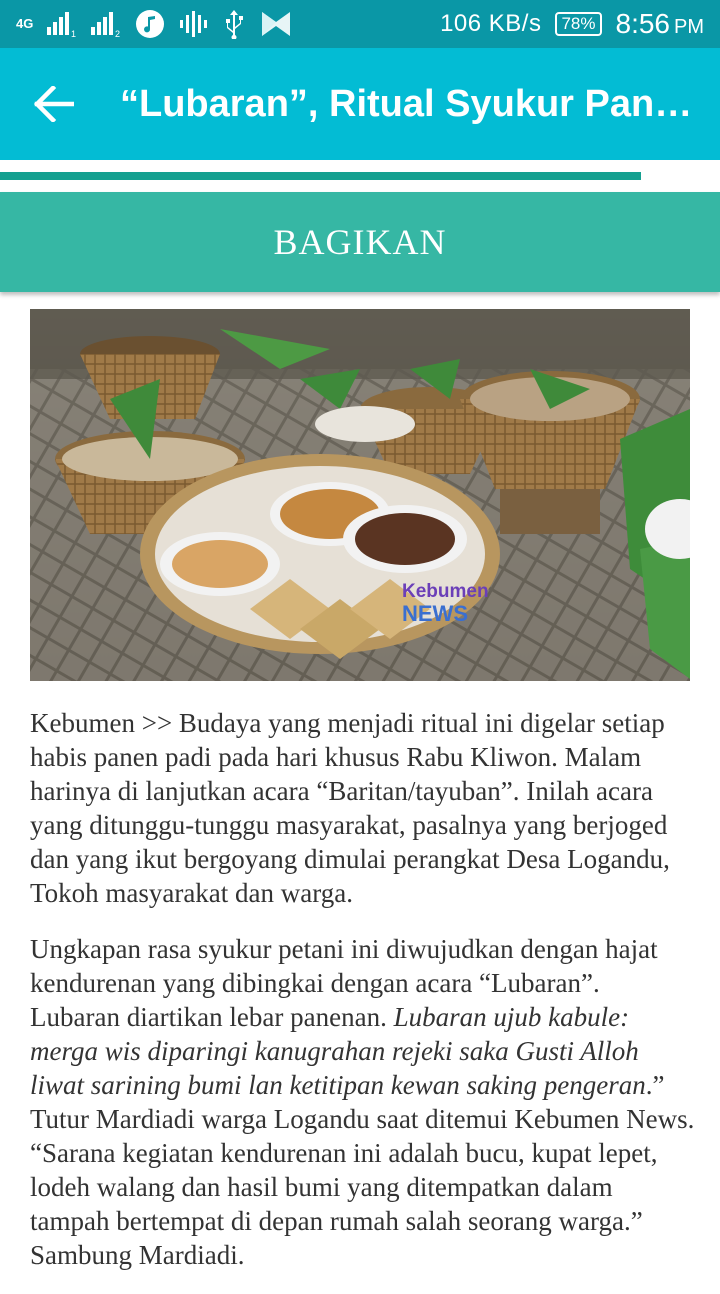 This screenshot has width=720, height=1294. I want to click on share-button: BAGIKAN, so click(360, 242).